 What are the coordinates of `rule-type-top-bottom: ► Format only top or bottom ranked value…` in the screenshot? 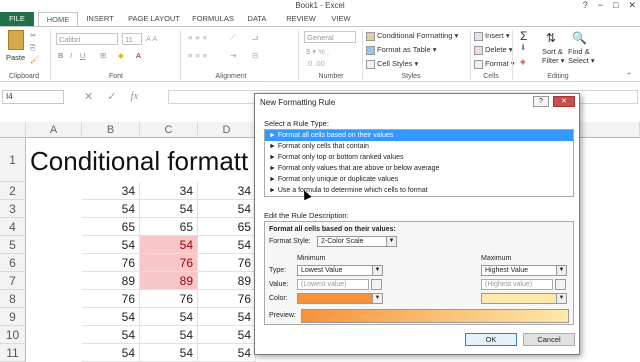 It's located at (419, 157).